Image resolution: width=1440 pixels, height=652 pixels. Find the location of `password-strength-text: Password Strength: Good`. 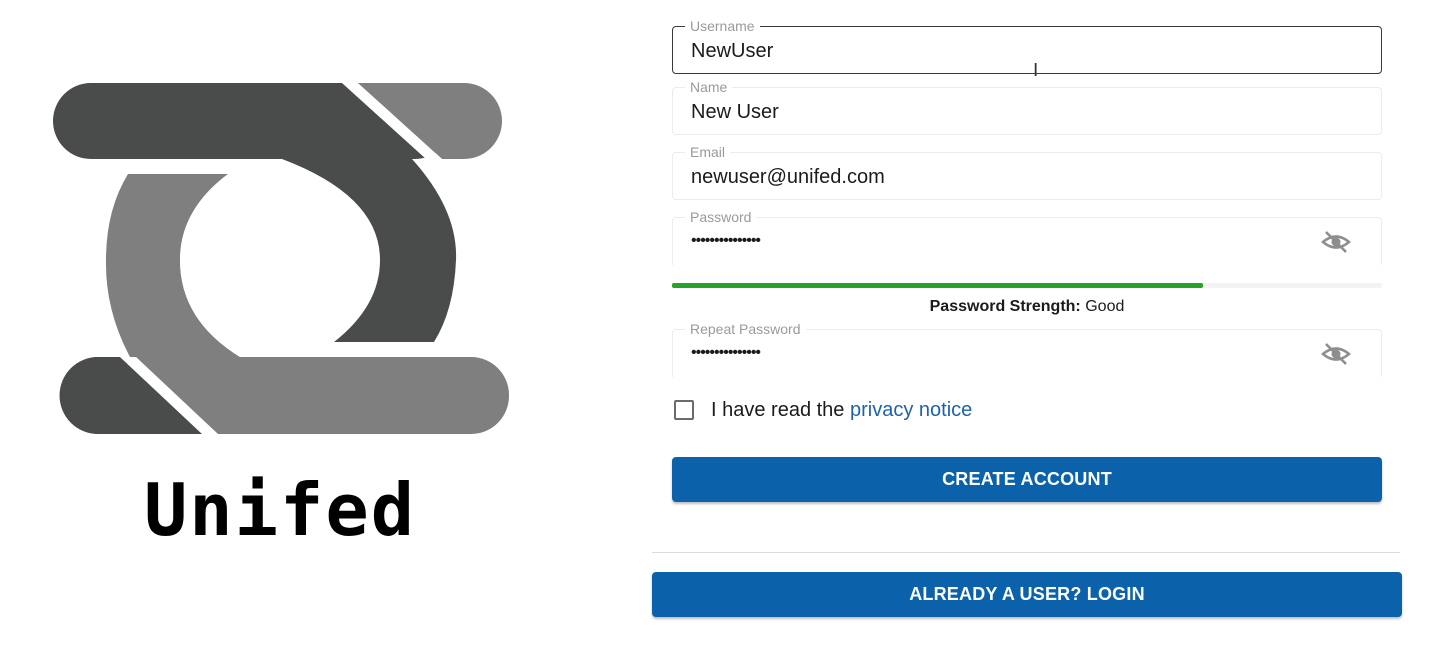

password-strength-text: Password Strength: Good is located at coordinates (1027, 307).